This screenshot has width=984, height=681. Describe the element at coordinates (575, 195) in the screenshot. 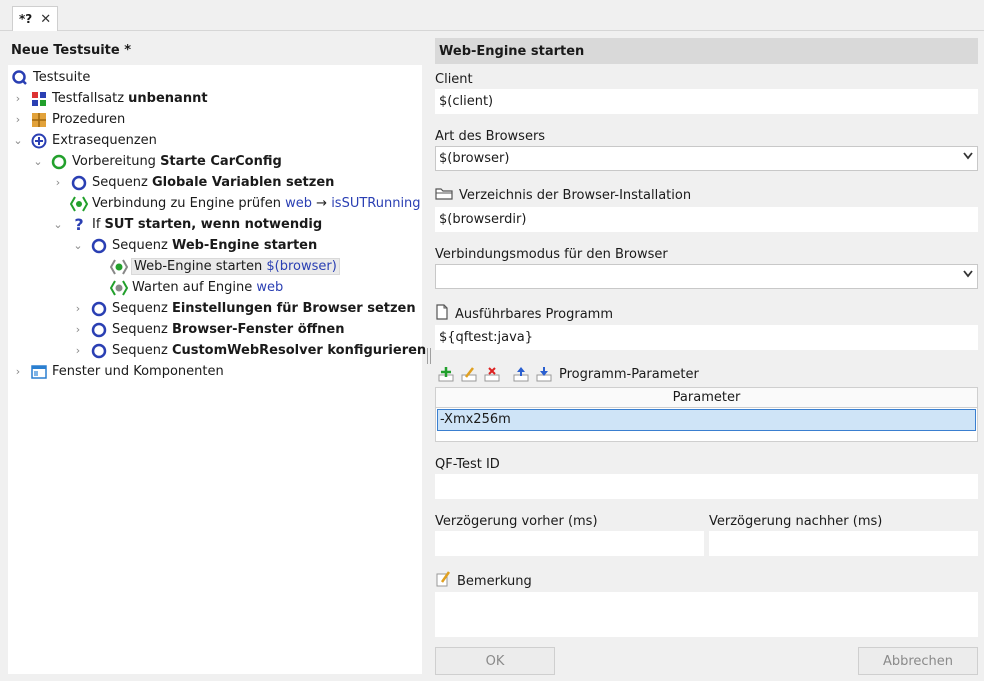

I see `browserdir-label: Verzeichnis der Browser-Installation` at that location.